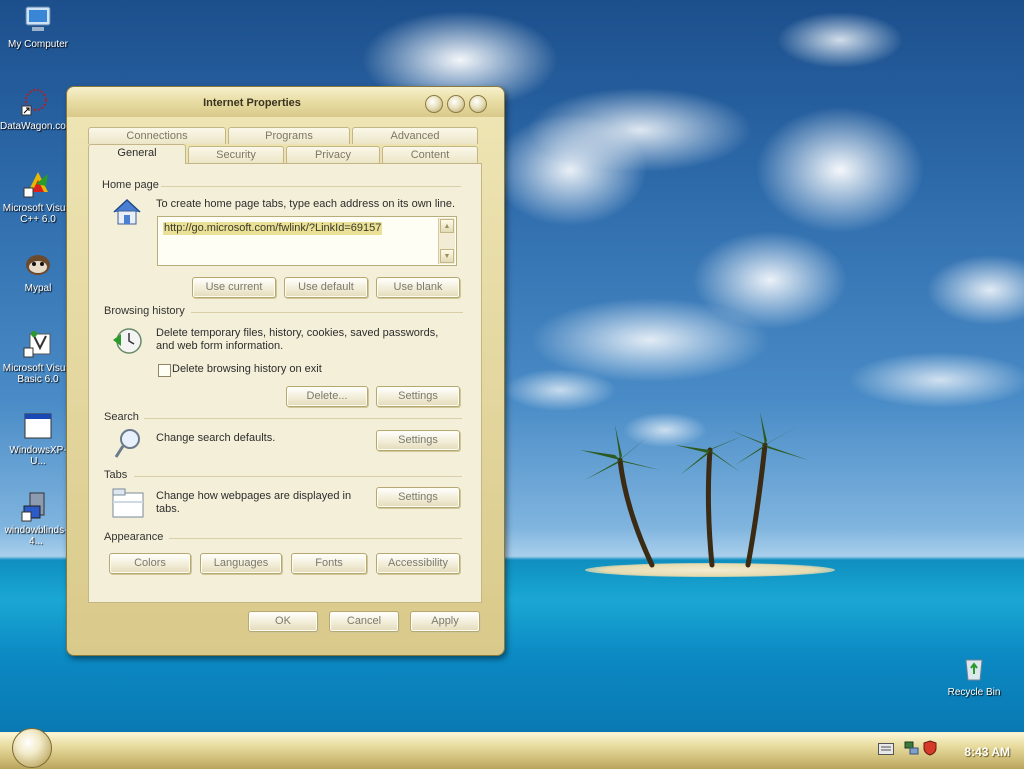  I want to click on search-magnifier-icon, so click(127, 443).